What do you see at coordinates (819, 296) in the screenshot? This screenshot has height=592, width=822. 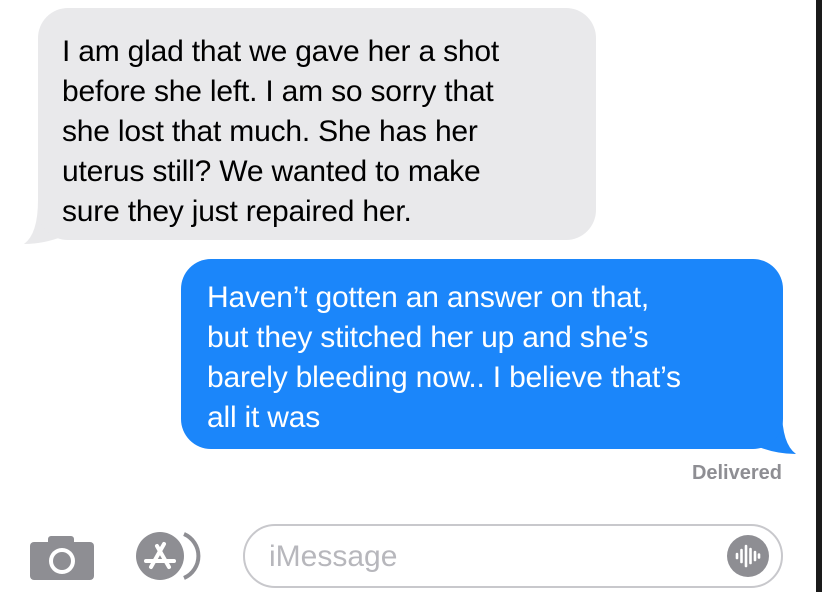 I see `screen-edge` at bounding box center [819, 296].